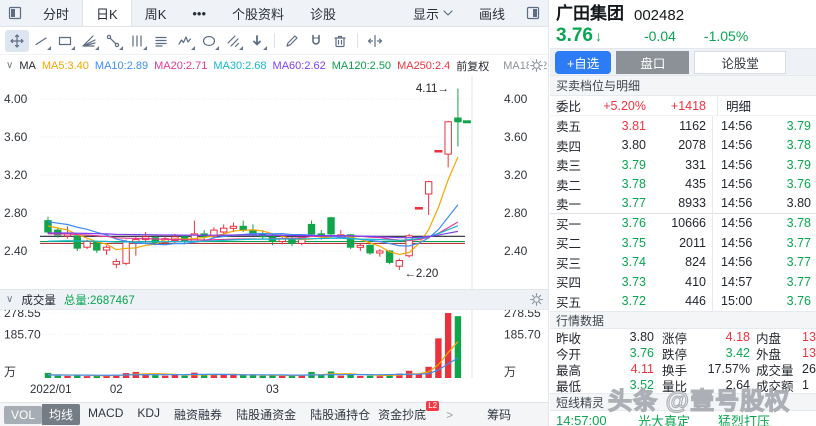 This screenshot has width=816, height=426. Describe the element at coordinates (536, 299) in the screenshot. I see `volume-settings-gear-icon` at that location.